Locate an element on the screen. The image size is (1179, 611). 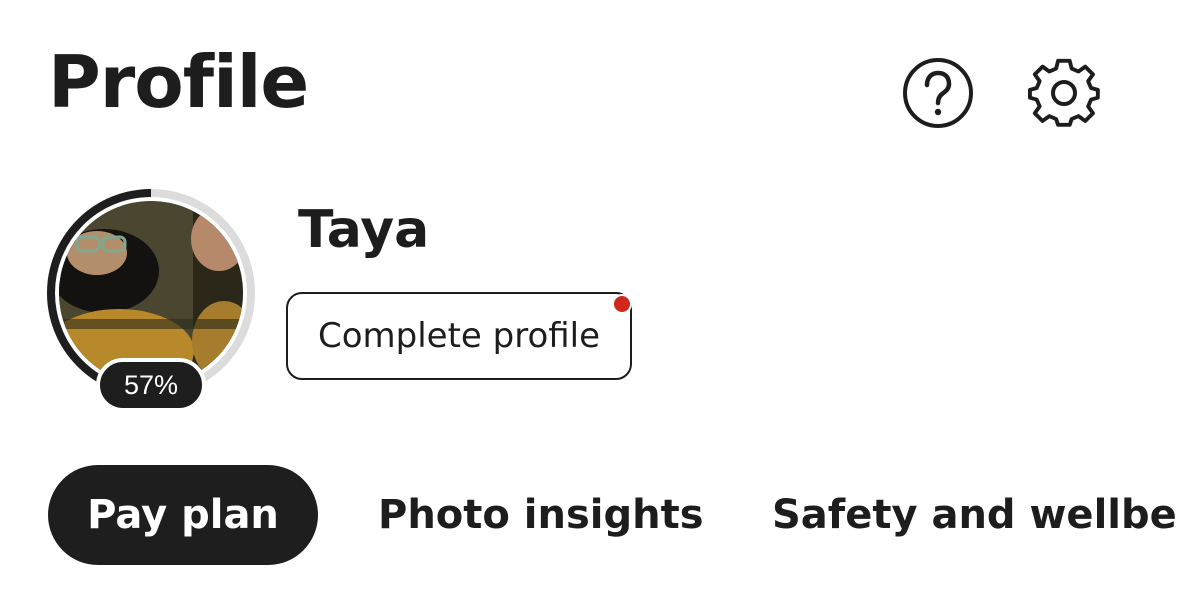
user-name: Taya is located at coordinates (364, 230).